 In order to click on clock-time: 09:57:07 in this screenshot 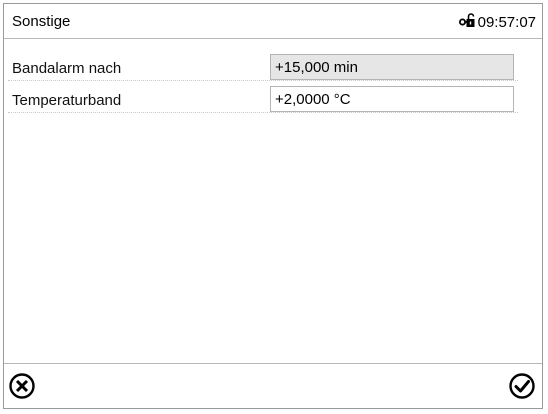, I will do `click(506, 22)`.